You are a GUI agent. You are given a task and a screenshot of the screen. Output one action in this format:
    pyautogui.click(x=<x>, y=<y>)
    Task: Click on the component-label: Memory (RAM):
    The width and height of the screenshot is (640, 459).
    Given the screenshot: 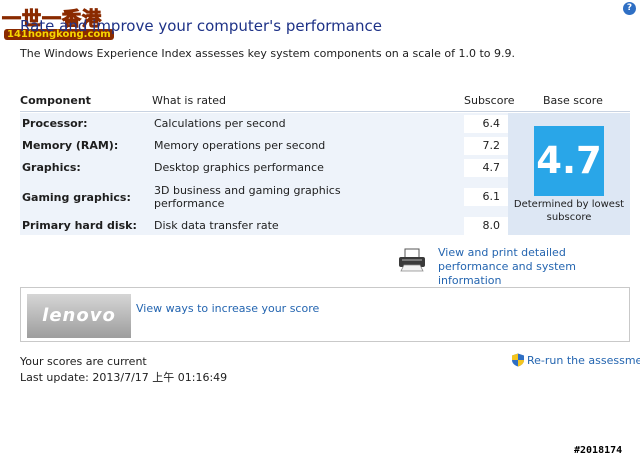 What is the action you would take?
    pyautogui.click(x=70, y=145)
    